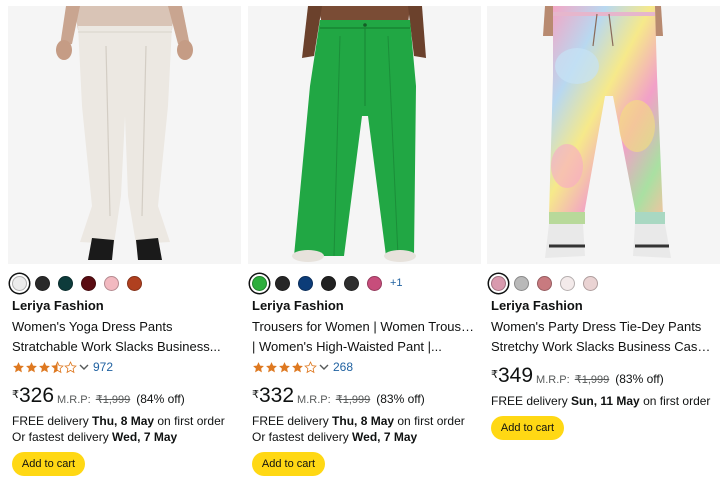 Image resolution: width=722 pixels, height=488 pixels. What do you see at coordinates (57, 366) in the screenshot?
I see `star-half-icon` at bounding box center [57, 366].